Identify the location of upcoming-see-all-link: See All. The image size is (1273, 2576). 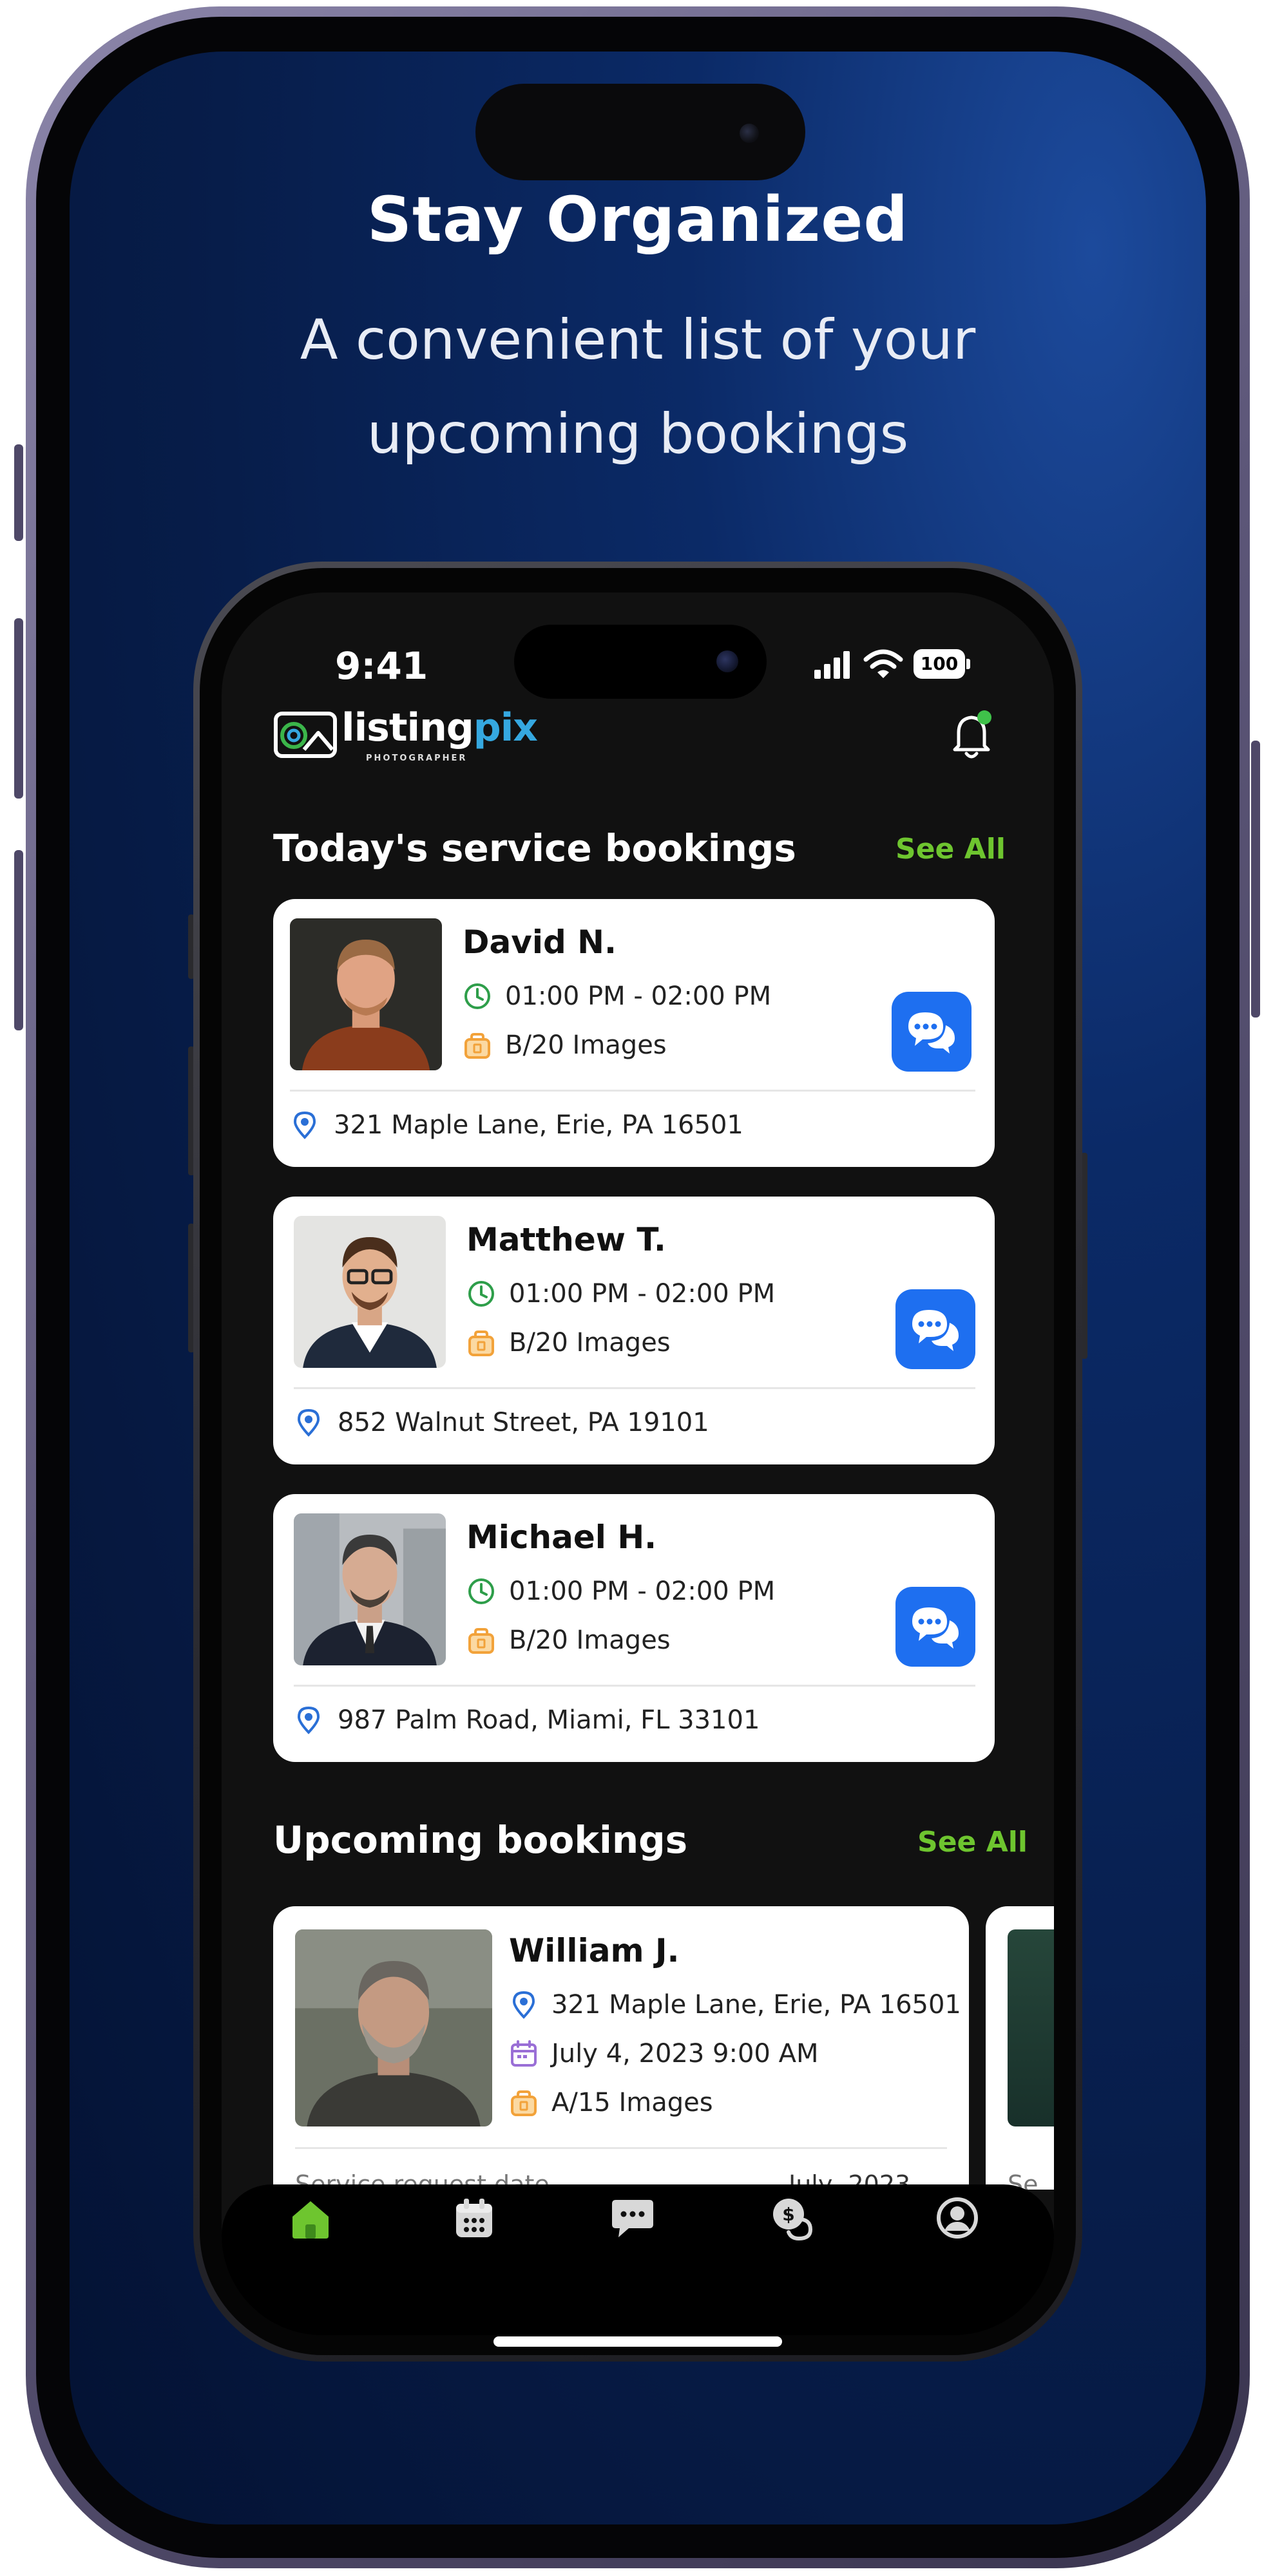
(972, 1843).